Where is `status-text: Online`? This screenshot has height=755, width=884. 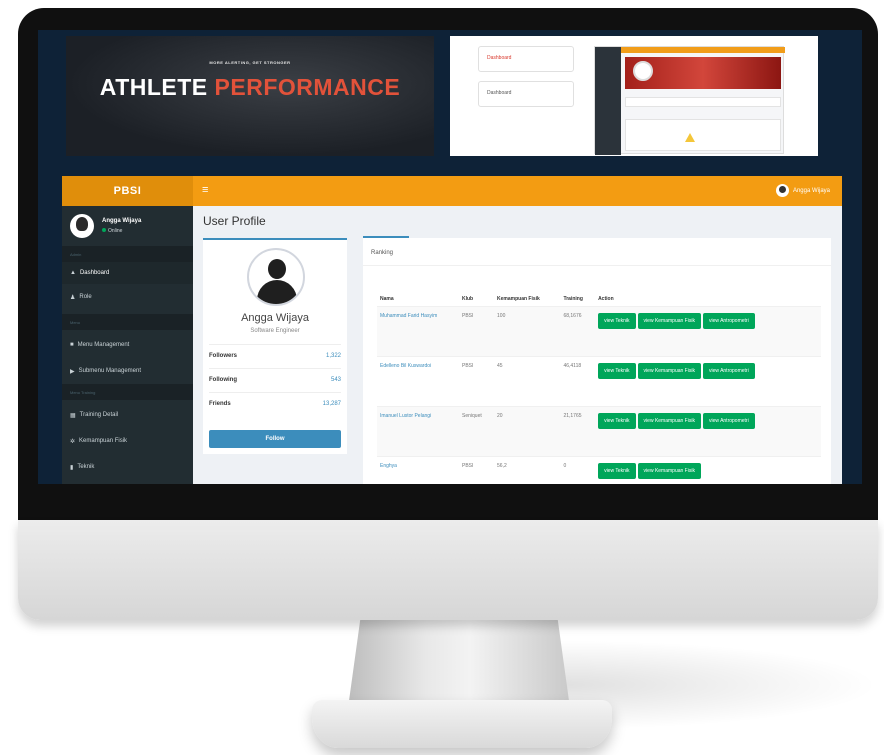 status-text: Online is located at coordinates (115, 231).